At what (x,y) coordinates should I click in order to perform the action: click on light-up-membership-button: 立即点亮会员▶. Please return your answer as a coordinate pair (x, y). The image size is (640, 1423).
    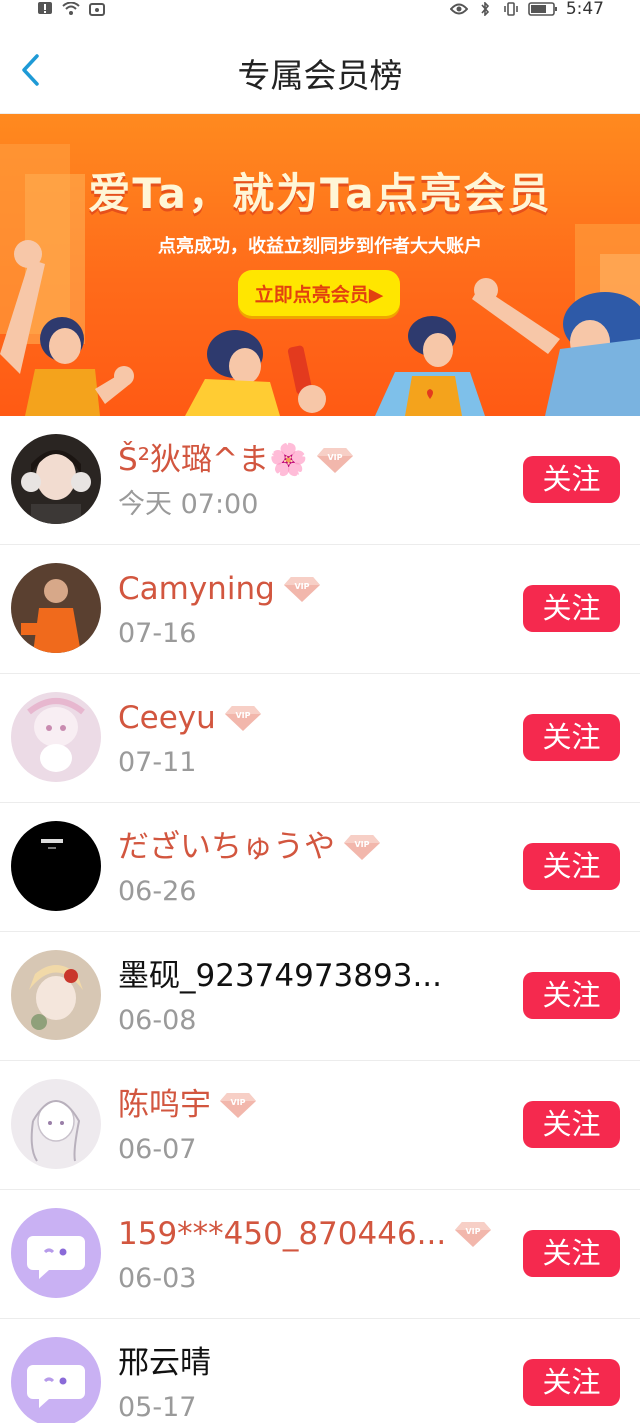
    Looking at the image, I should click on (319, 293).